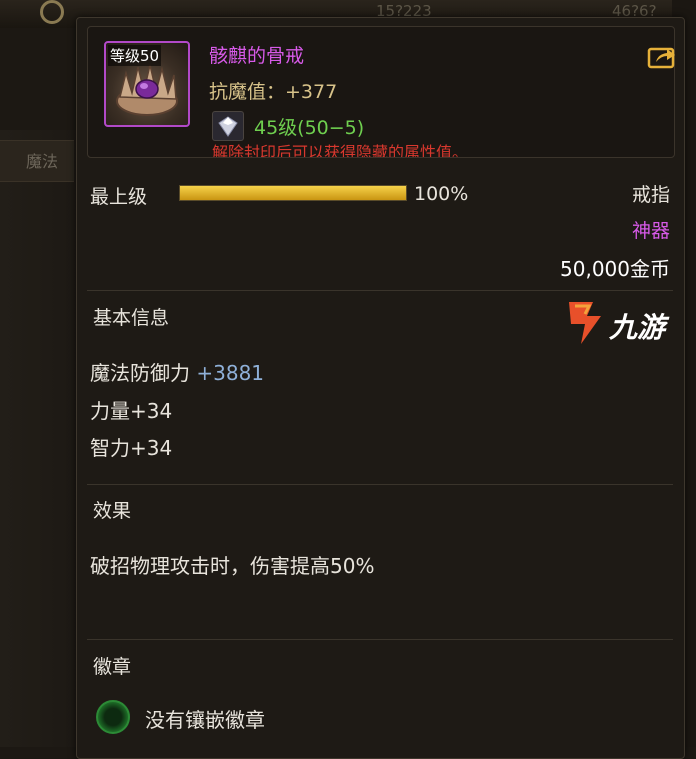 This screenshot has width=696, height=759. I want to click on share-icon, so click(661, 58).